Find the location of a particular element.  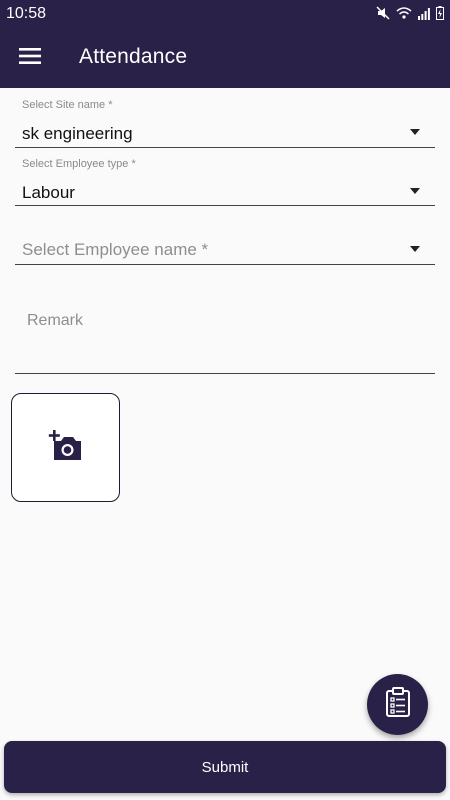

hamburger-menu-icon is located at coordinates (30, 58).